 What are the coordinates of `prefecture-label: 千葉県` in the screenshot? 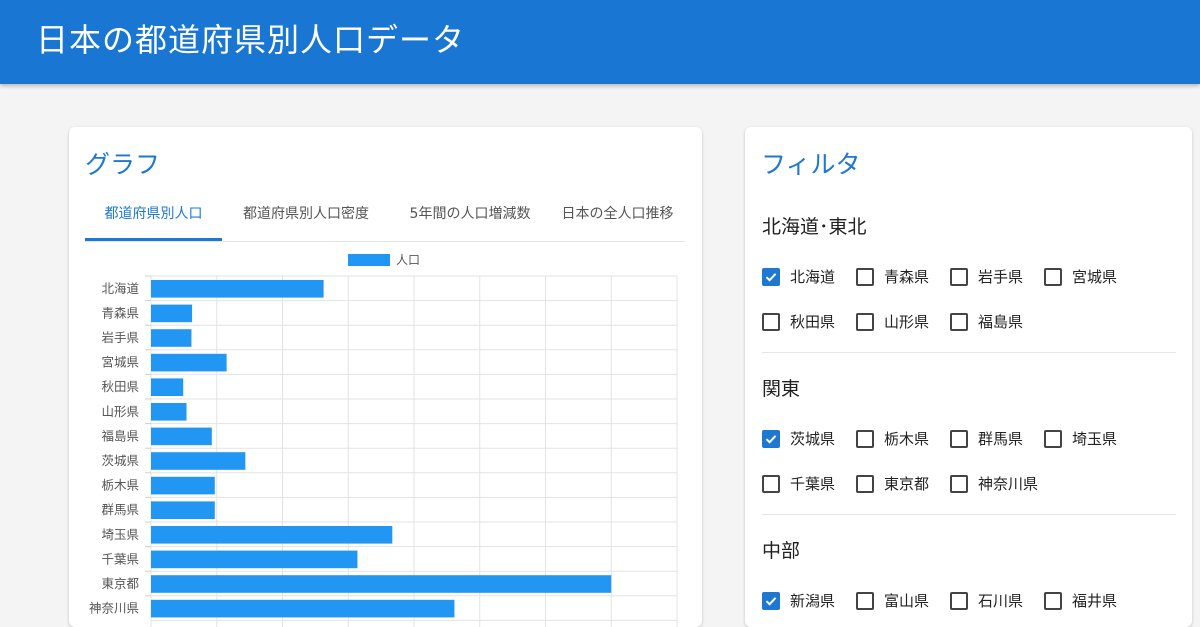 It's located at (813, 484).